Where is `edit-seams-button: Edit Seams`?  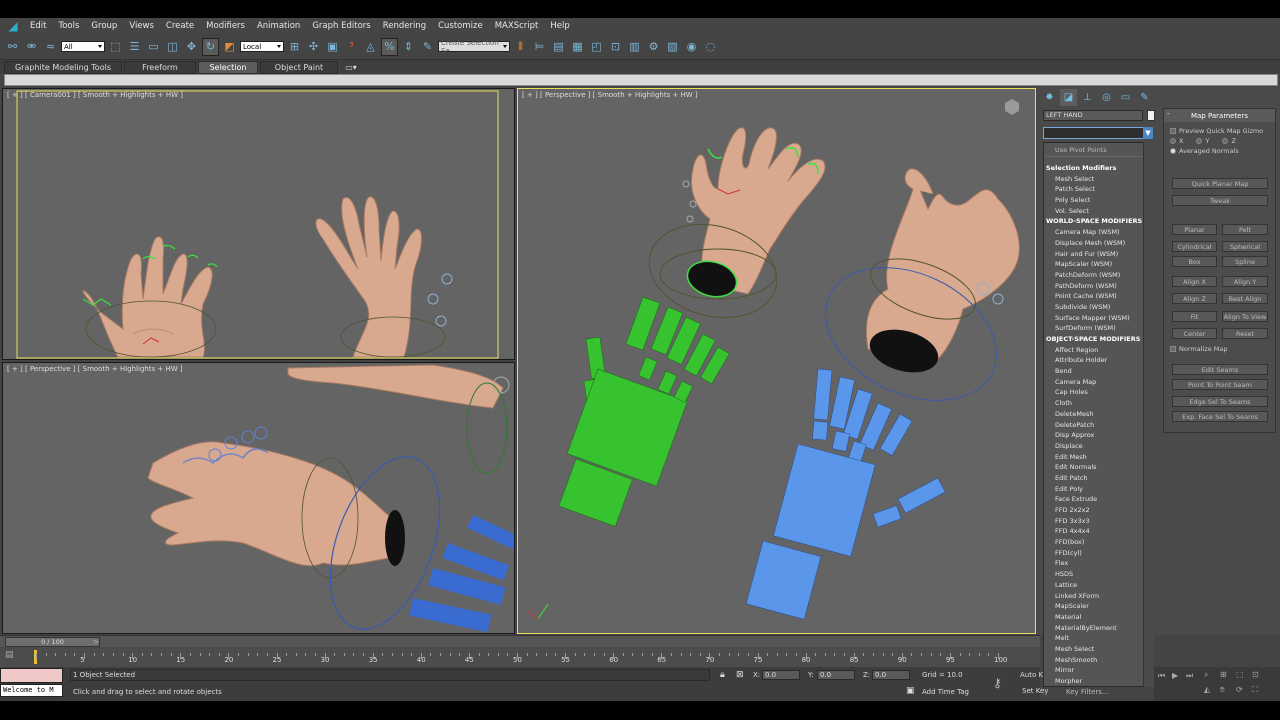 edit-seams-button: Edit Seams is located at coordinates (1220, 369).